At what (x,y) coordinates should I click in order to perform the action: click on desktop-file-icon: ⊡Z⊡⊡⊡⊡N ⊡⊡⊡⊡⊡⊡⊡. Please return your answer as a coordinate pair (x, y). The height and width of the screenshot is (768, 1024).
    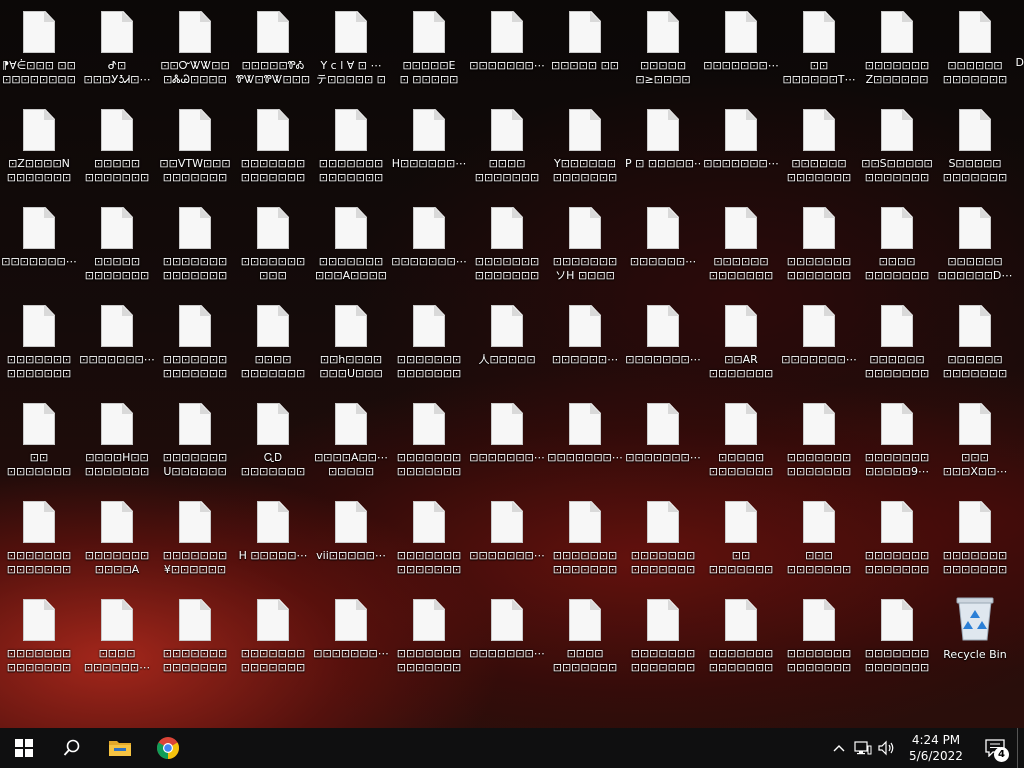
    Looking at the image, I should click on (39, 146).